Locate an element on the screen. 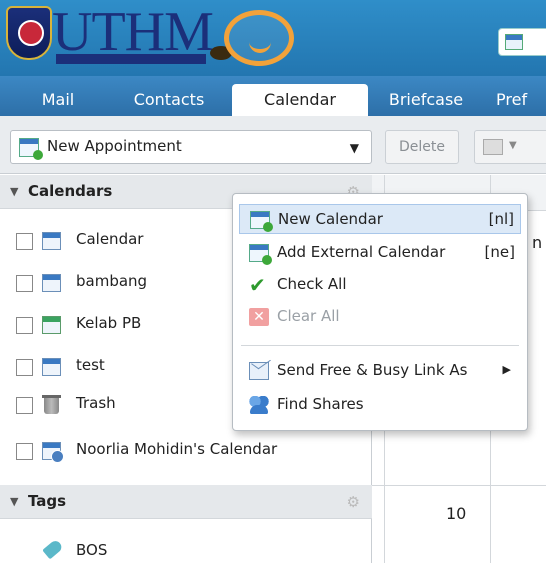 This screenshot has height=563, width=546. day-number: 10 is located at coordinates (456, 513).